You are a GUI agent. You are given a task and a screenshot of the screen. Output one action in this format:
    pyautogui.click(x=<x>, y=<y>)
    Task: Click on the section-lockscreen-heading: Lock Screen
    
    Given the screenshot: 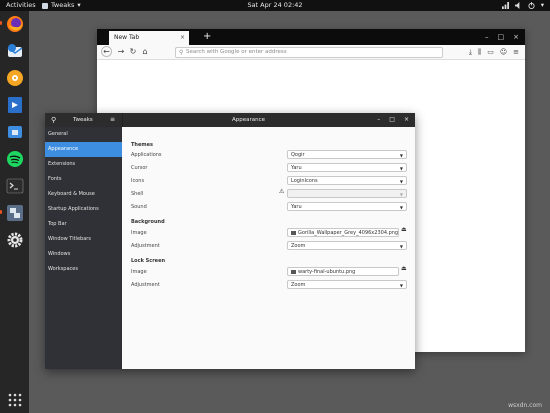 What is the action you would take?
    pyautogui.click(x=148, y=261)
    